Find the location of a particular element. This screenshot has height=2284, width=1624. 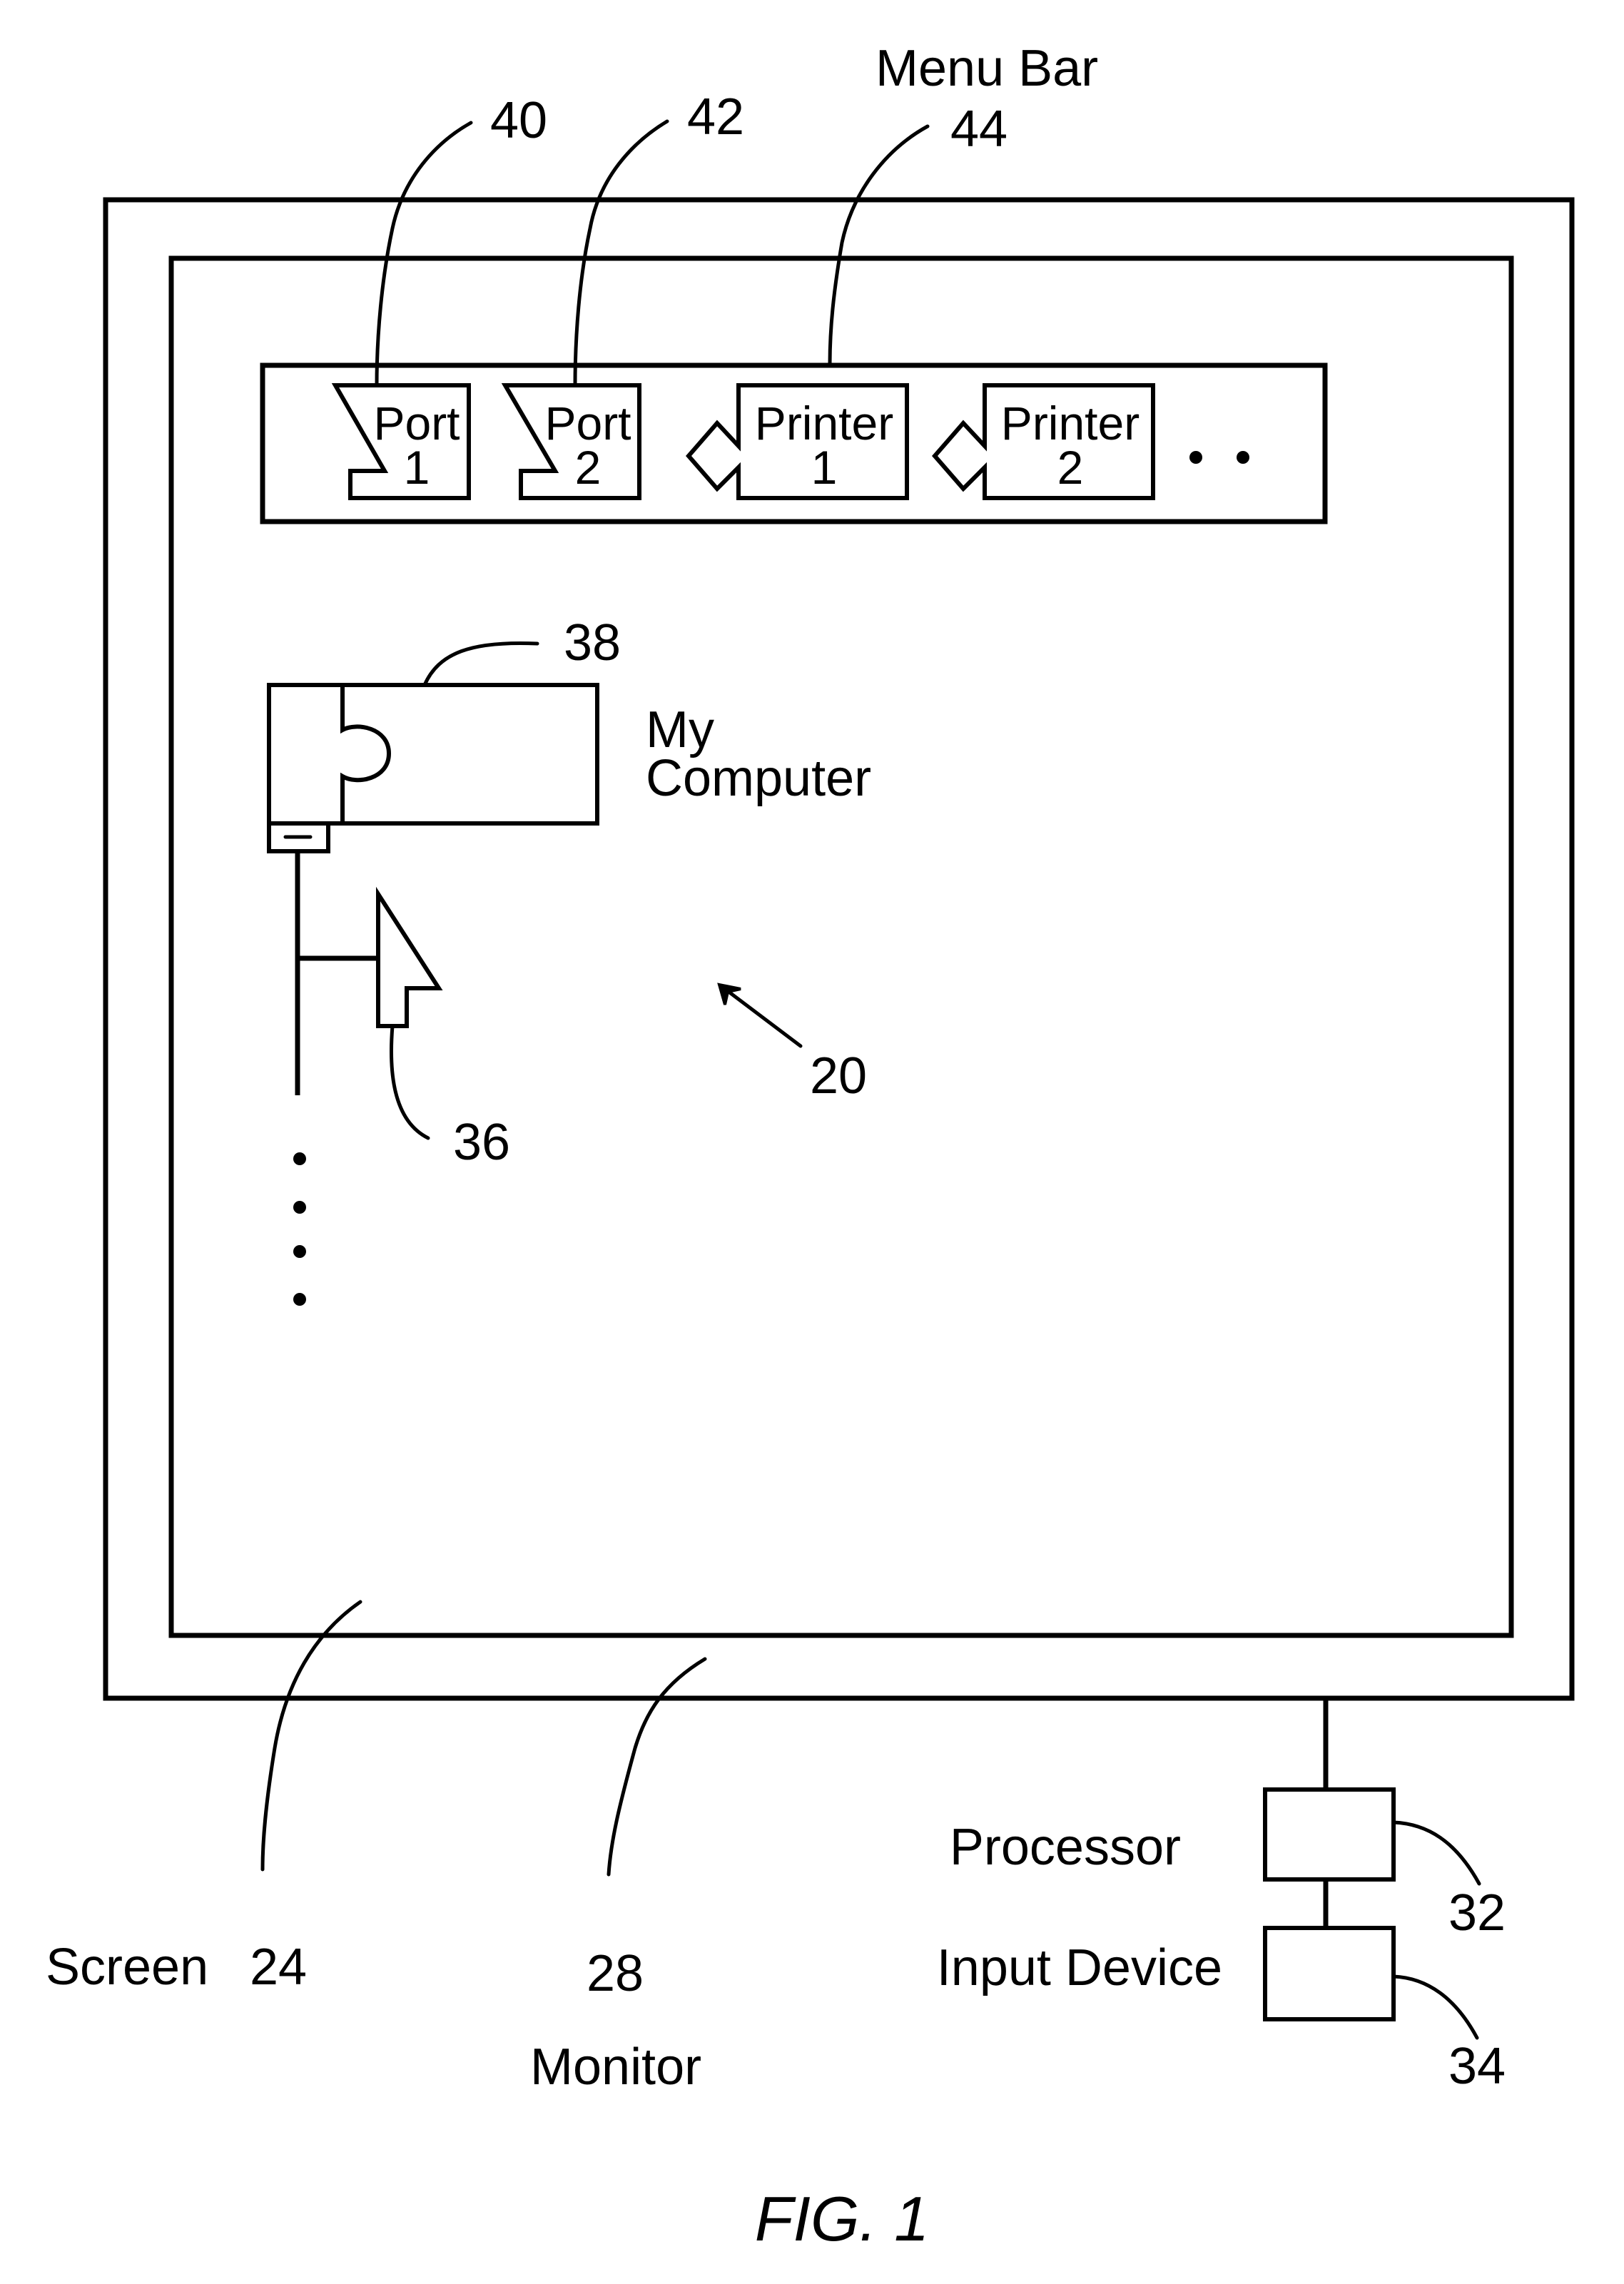

arrow-cursor-icon is located at coordinates (409, 957).